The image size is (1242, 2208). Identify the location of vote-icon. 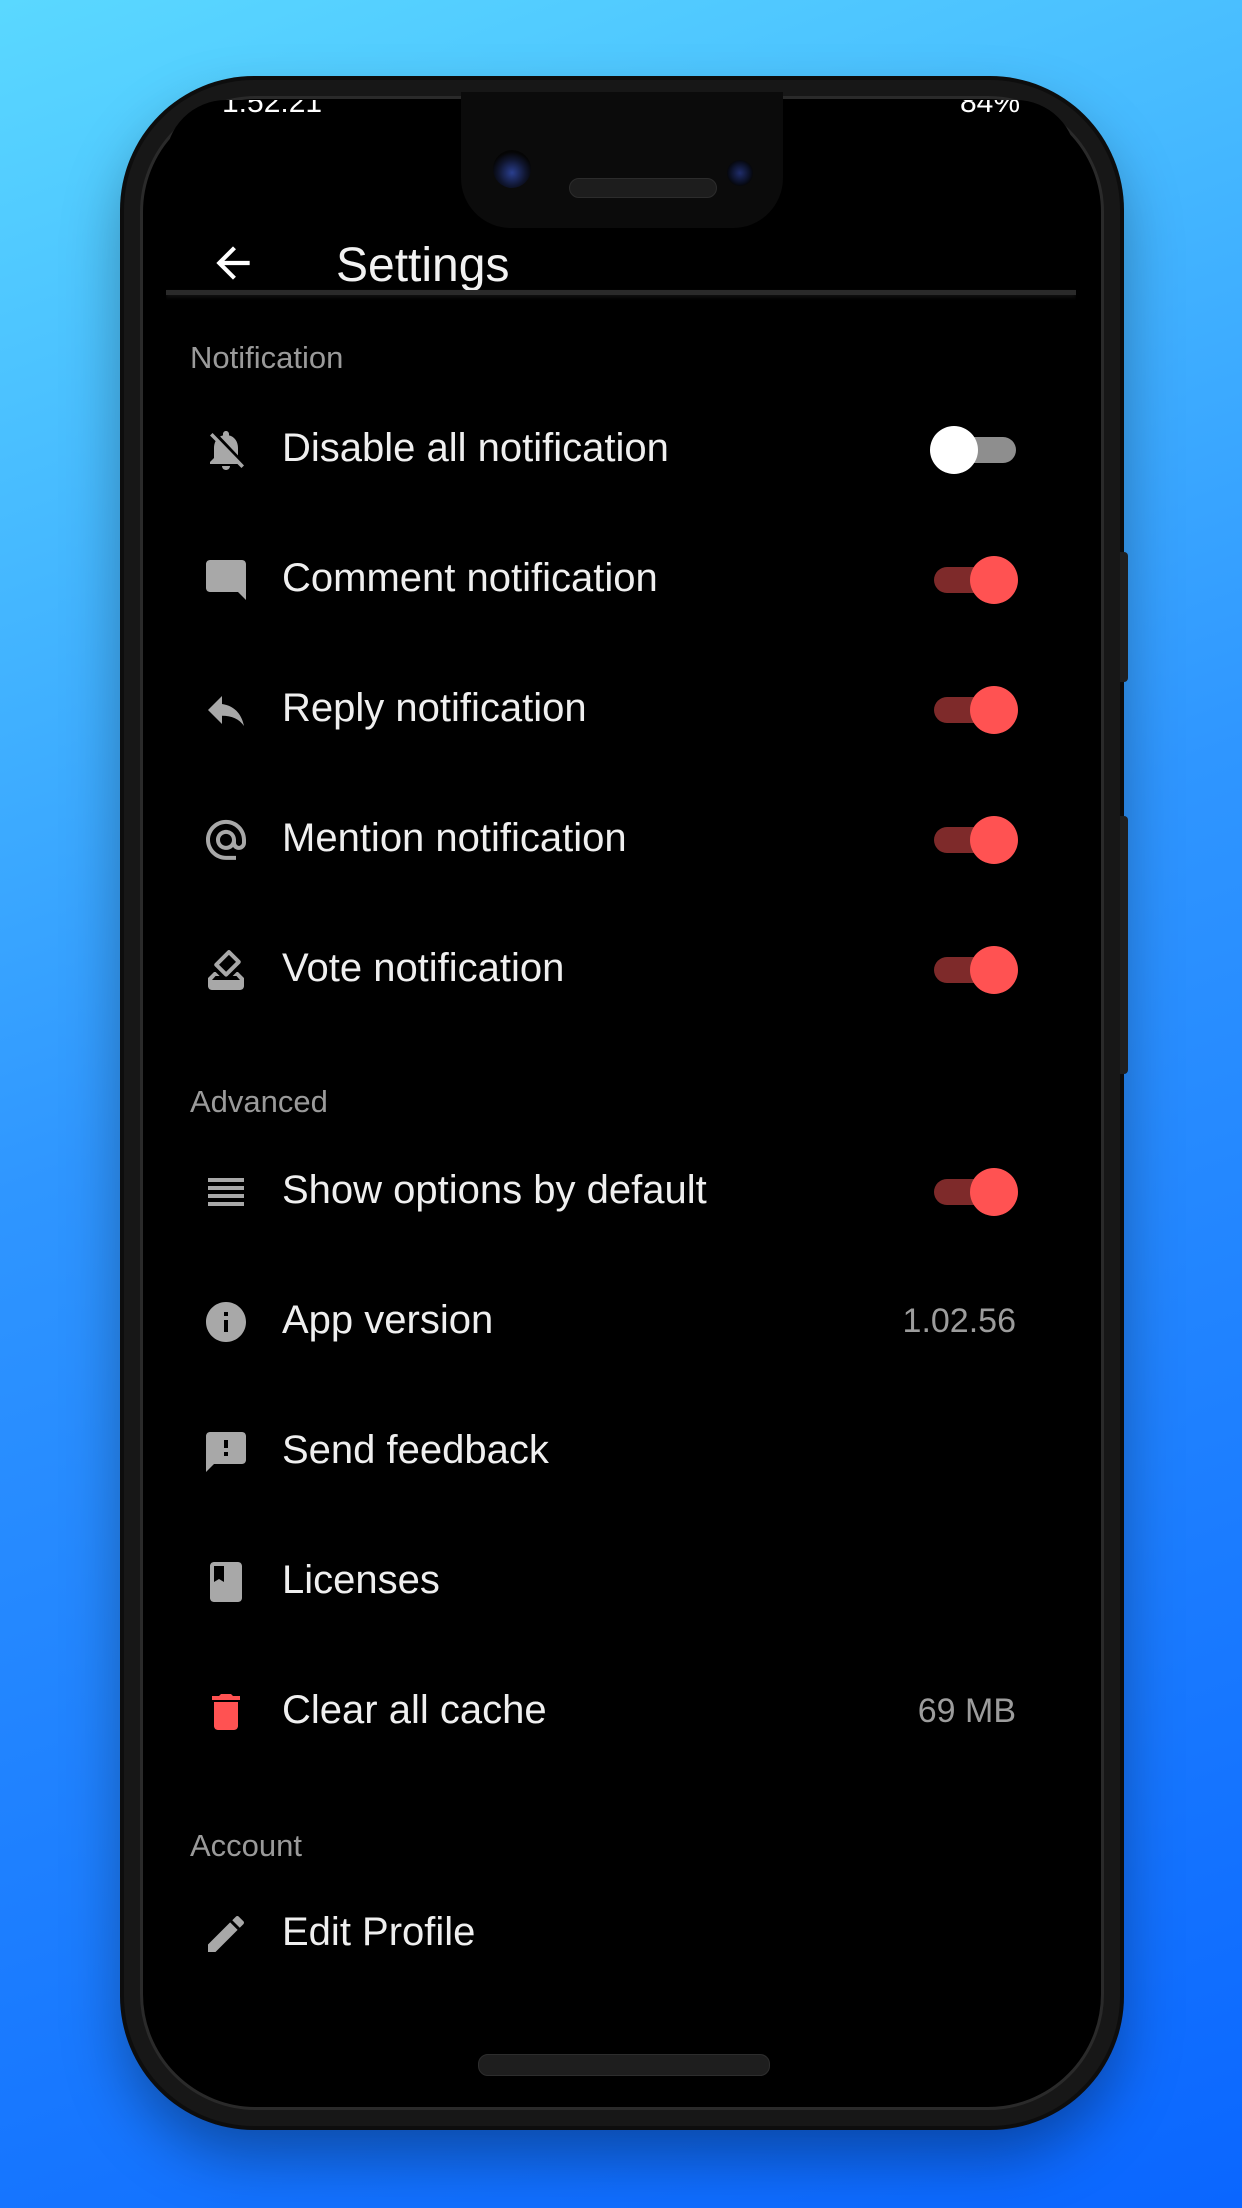
(226, 969).